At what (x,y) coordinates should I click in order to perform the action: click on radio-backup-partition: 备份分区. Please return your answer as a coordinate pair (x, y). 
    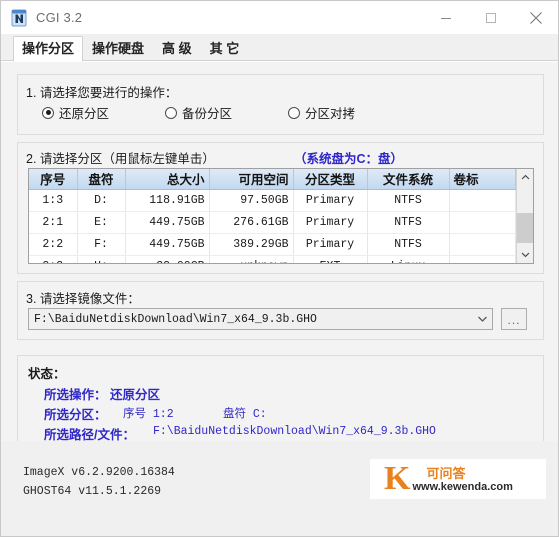
    Looking at the image, I should click on (226, 112).